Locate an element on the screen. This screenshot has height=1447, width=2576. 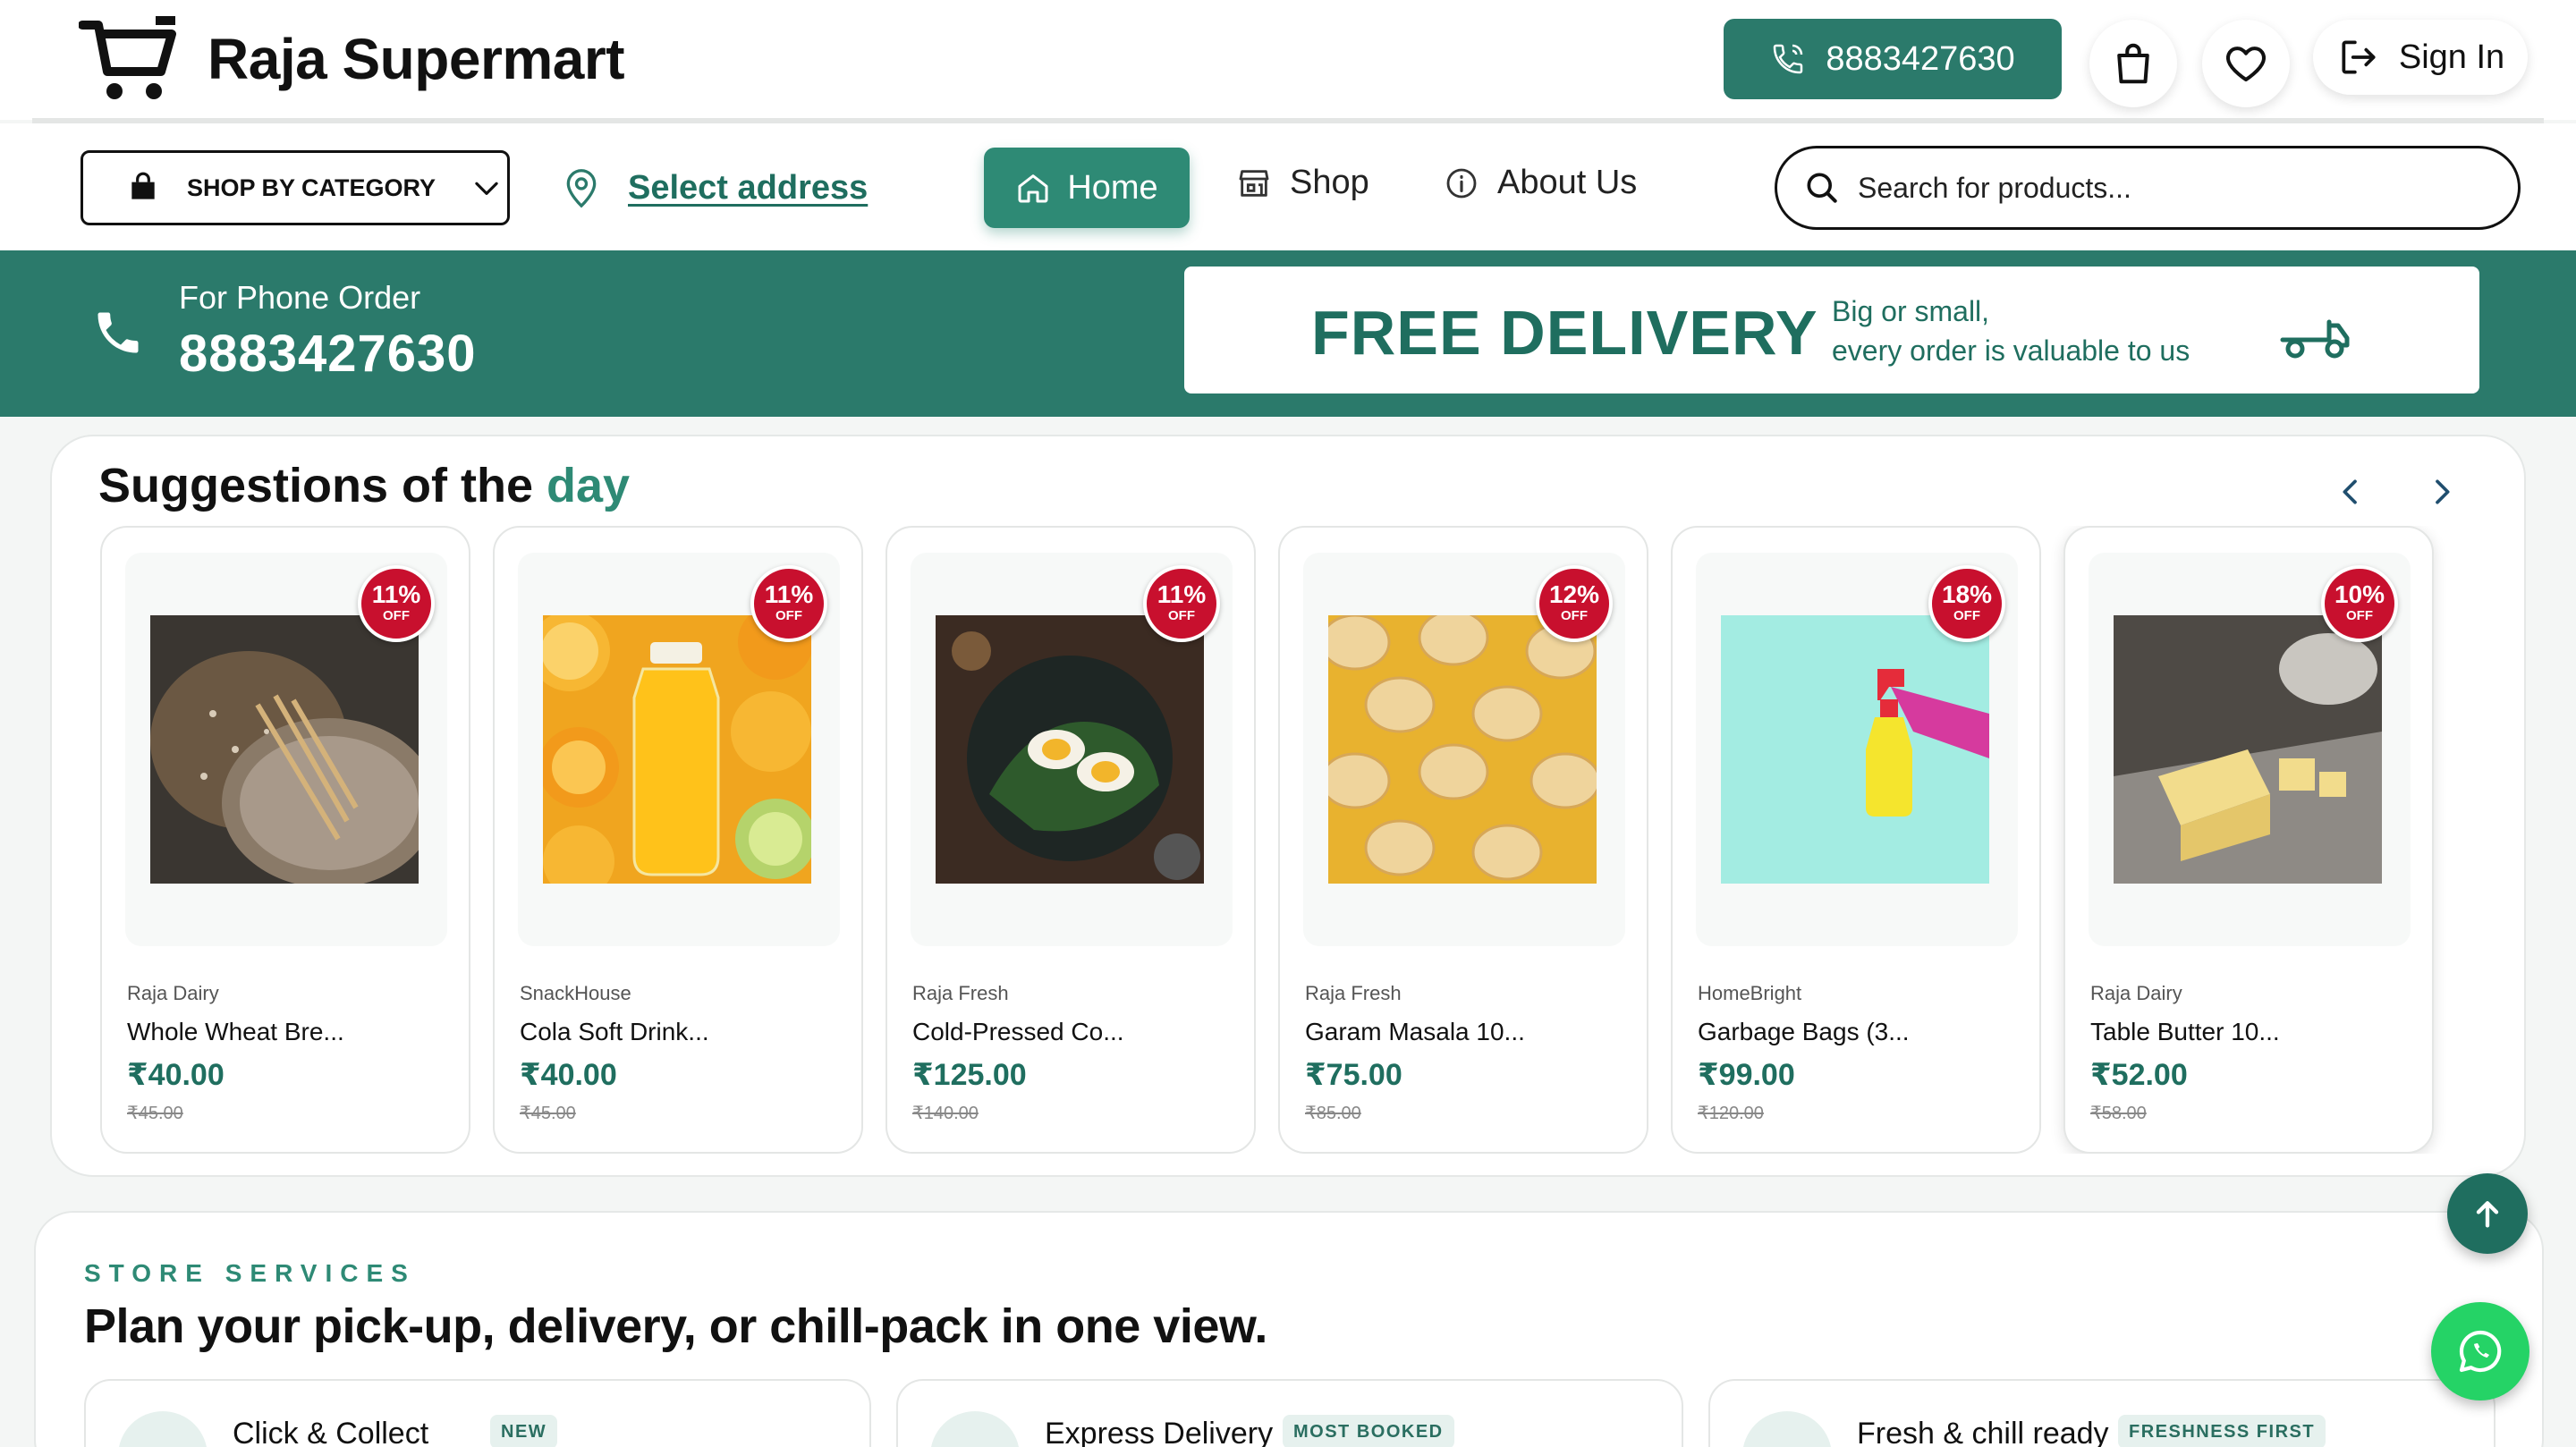
top-header: Raja Supermart 8883427630 Sign In is located at coordinates (1288, 60).